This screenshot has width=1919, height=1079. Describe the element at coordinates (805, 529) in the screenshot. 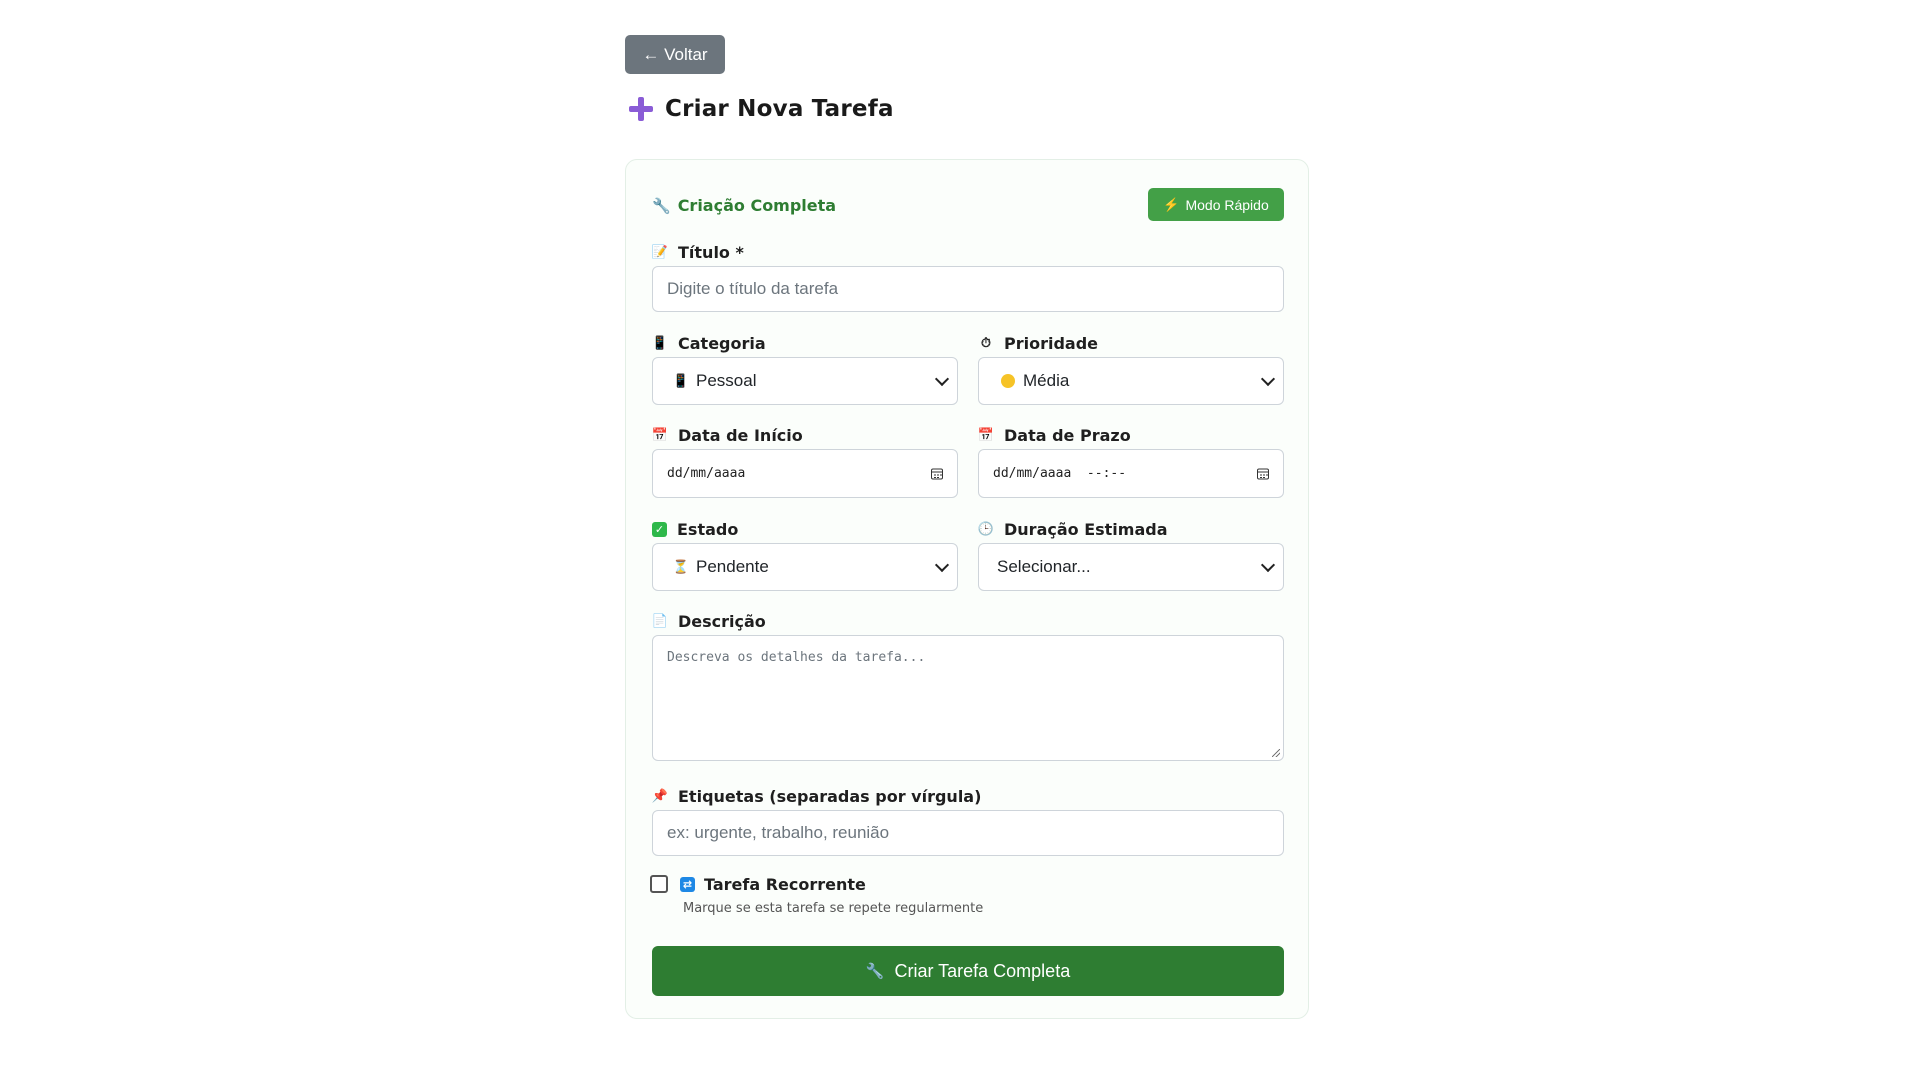

I see `status-label: ✓ Estado` at that location.